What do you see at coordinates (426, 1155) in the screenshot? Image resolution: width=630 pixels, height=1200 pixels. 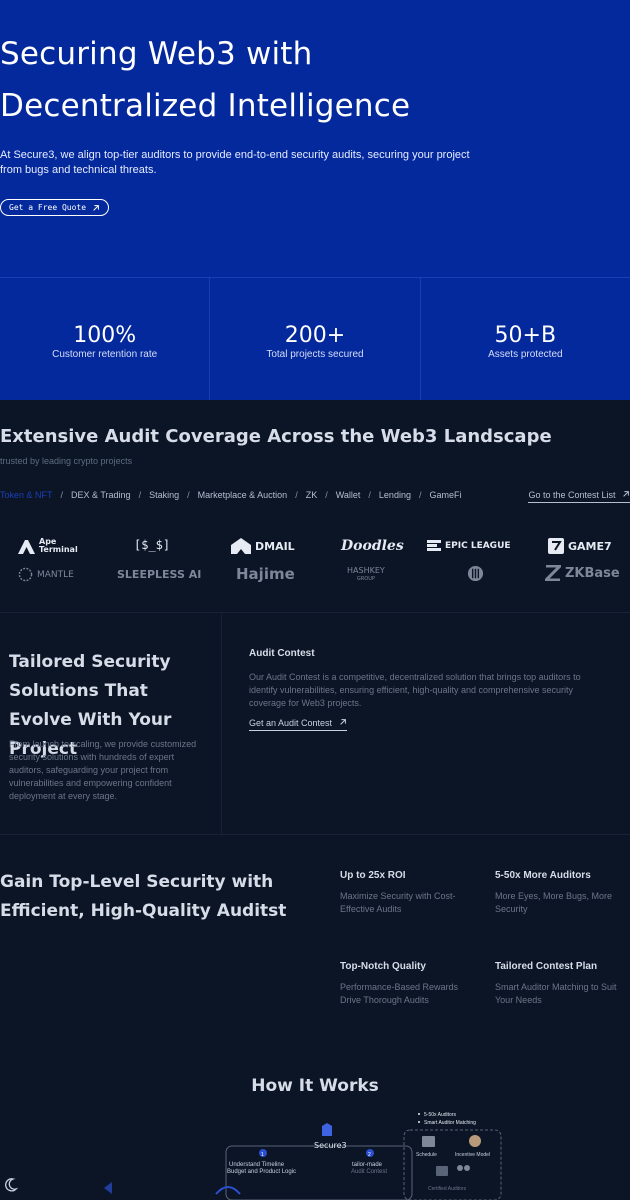 I see `schedule-label: Schedule` at bounding box center [426, 1155].